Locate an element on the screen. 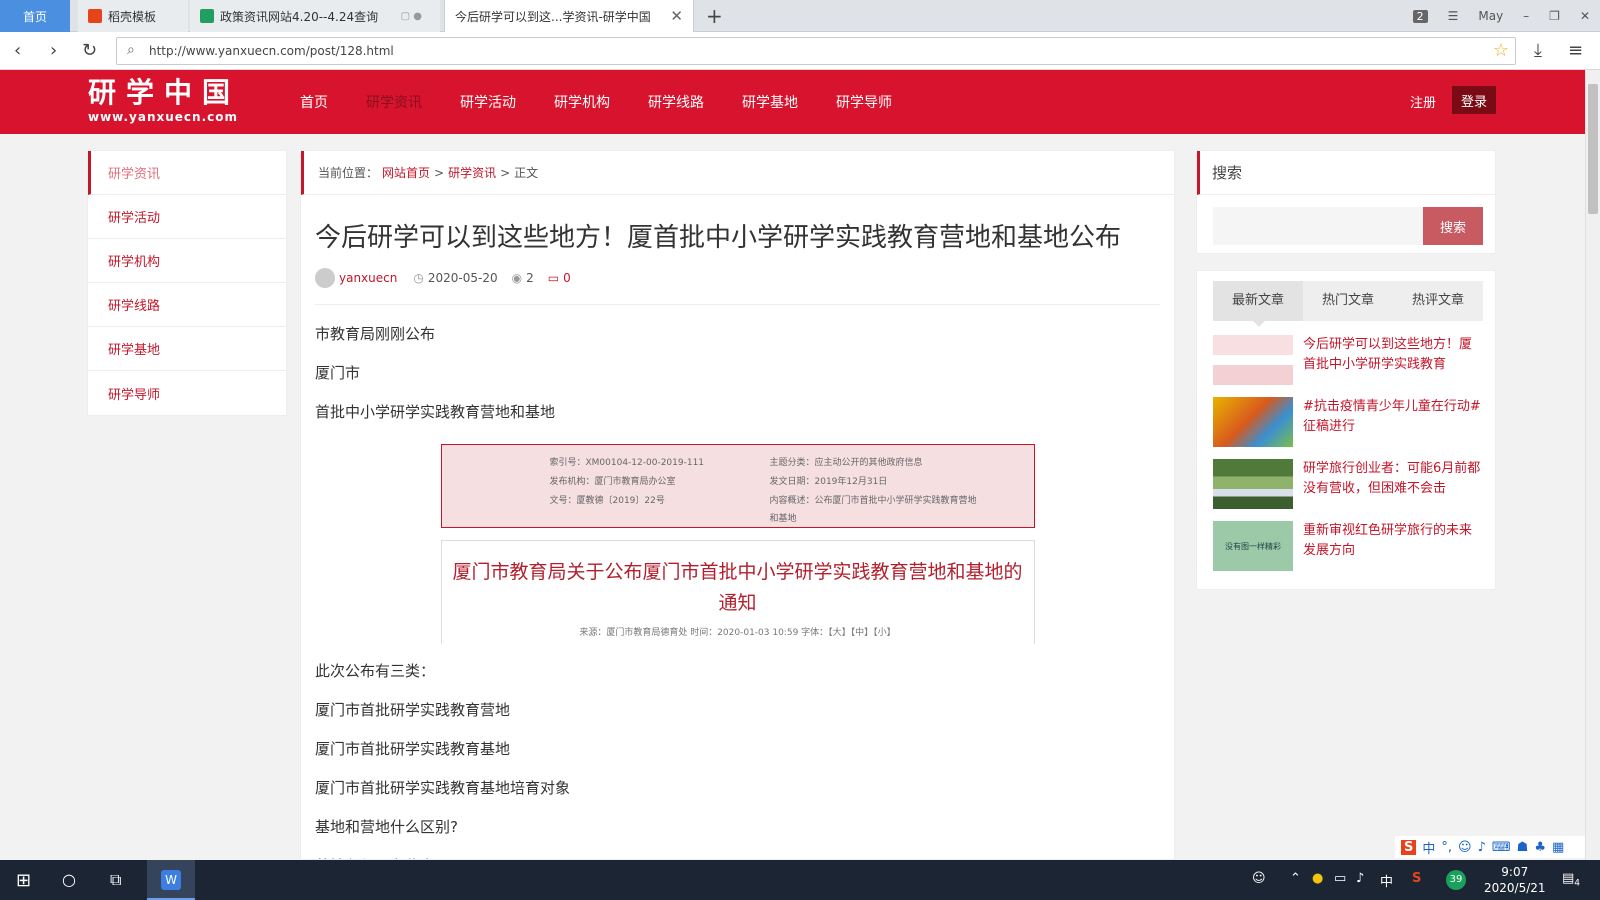 Image resolution: width=1600 pixels, height=900 pixels. list-item: 研学旅行创业者：可能6月前都没有营收，但困难不会击 is located at coordinates (1348, 484).